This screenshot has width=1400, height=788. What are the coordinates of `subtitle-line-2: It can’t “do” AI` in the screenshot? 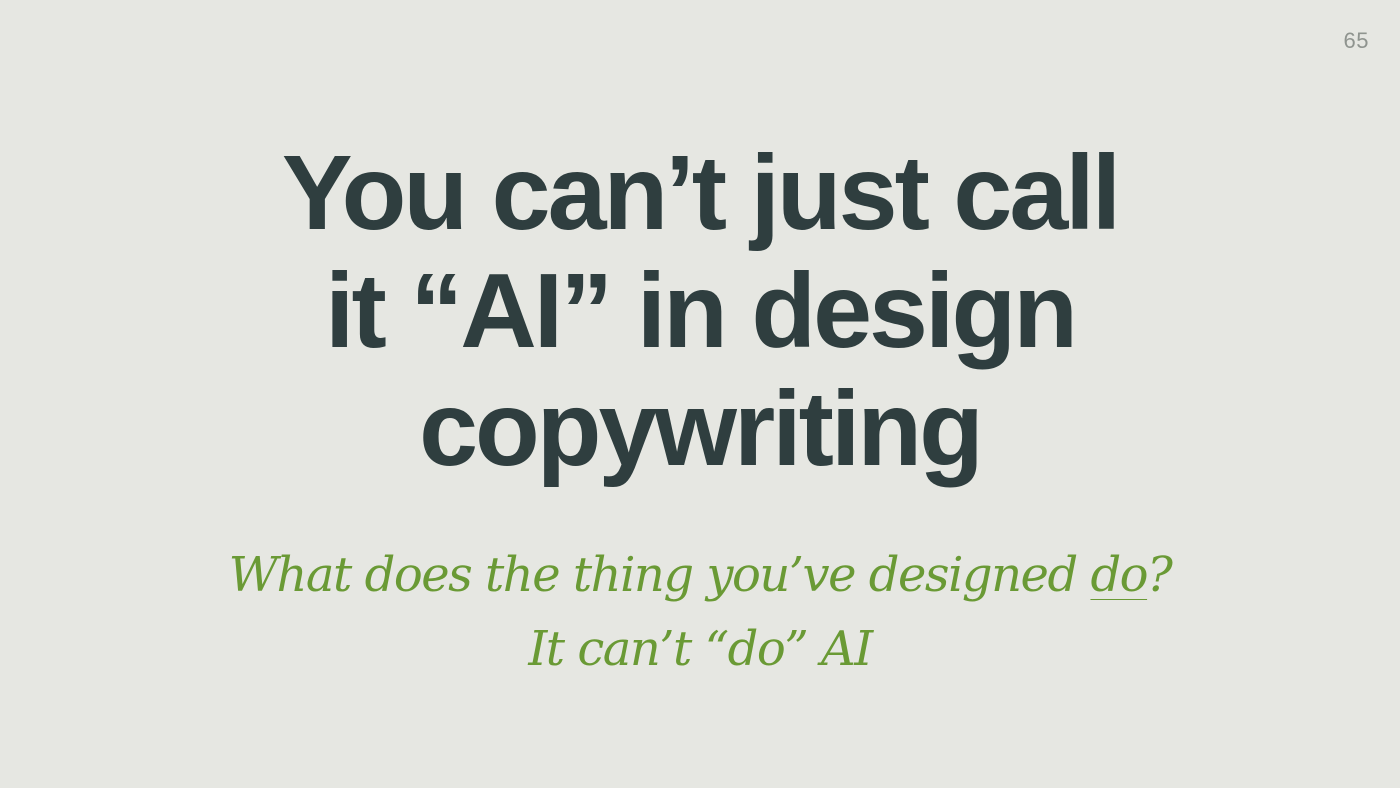 It's located at (700, 649).